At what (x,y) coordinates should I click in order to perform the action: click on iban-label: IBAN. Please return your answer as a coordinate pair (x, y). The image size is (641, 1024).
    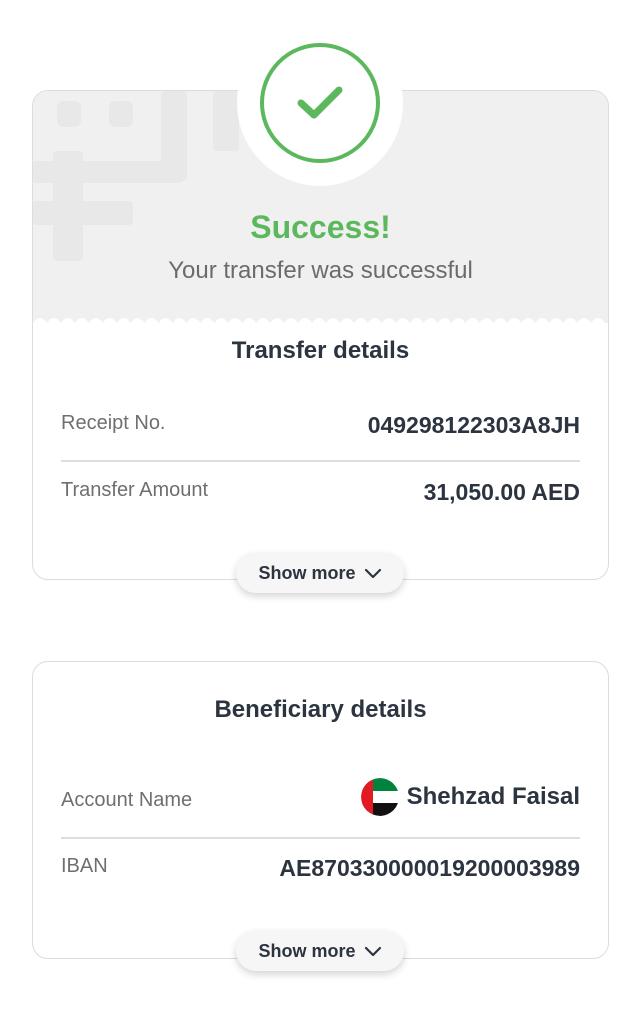
    Looking at the image, I should click on (84, 866).